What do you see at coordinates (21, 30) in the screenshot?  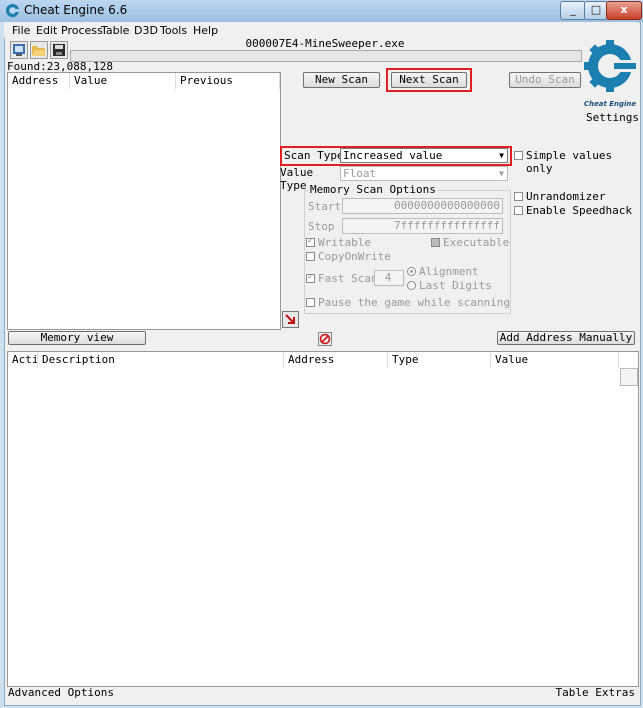 I see `menu-file: File` at bounding box center [21, 30].